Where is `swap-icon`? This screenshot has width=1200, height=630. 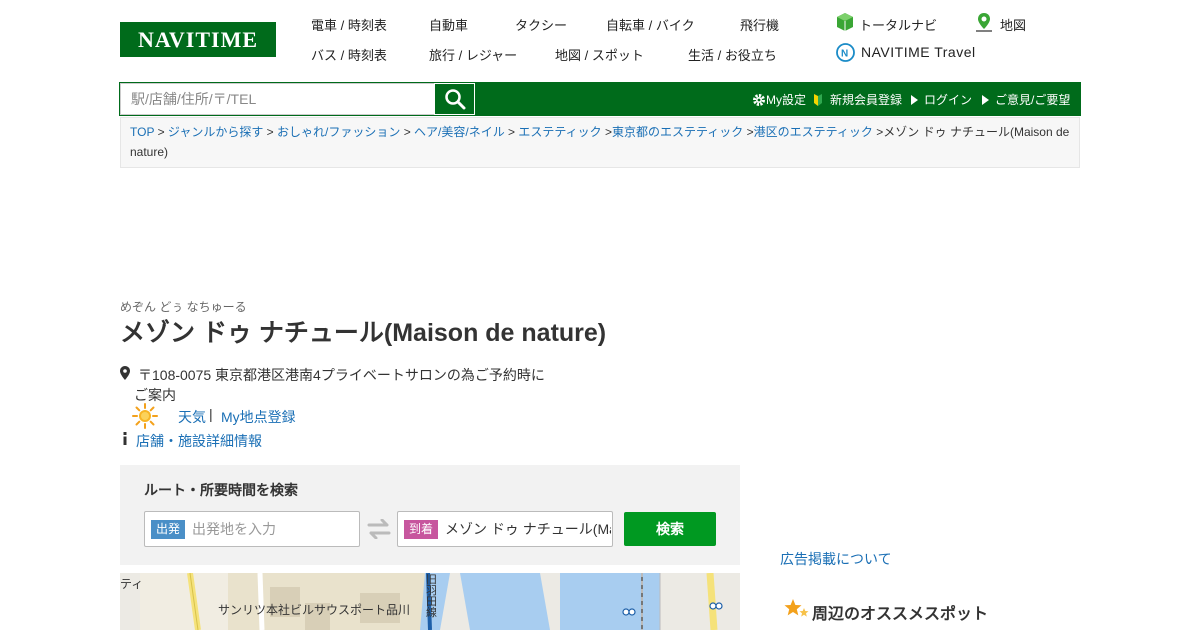
swap-icon is located at coordinates (379, 531).